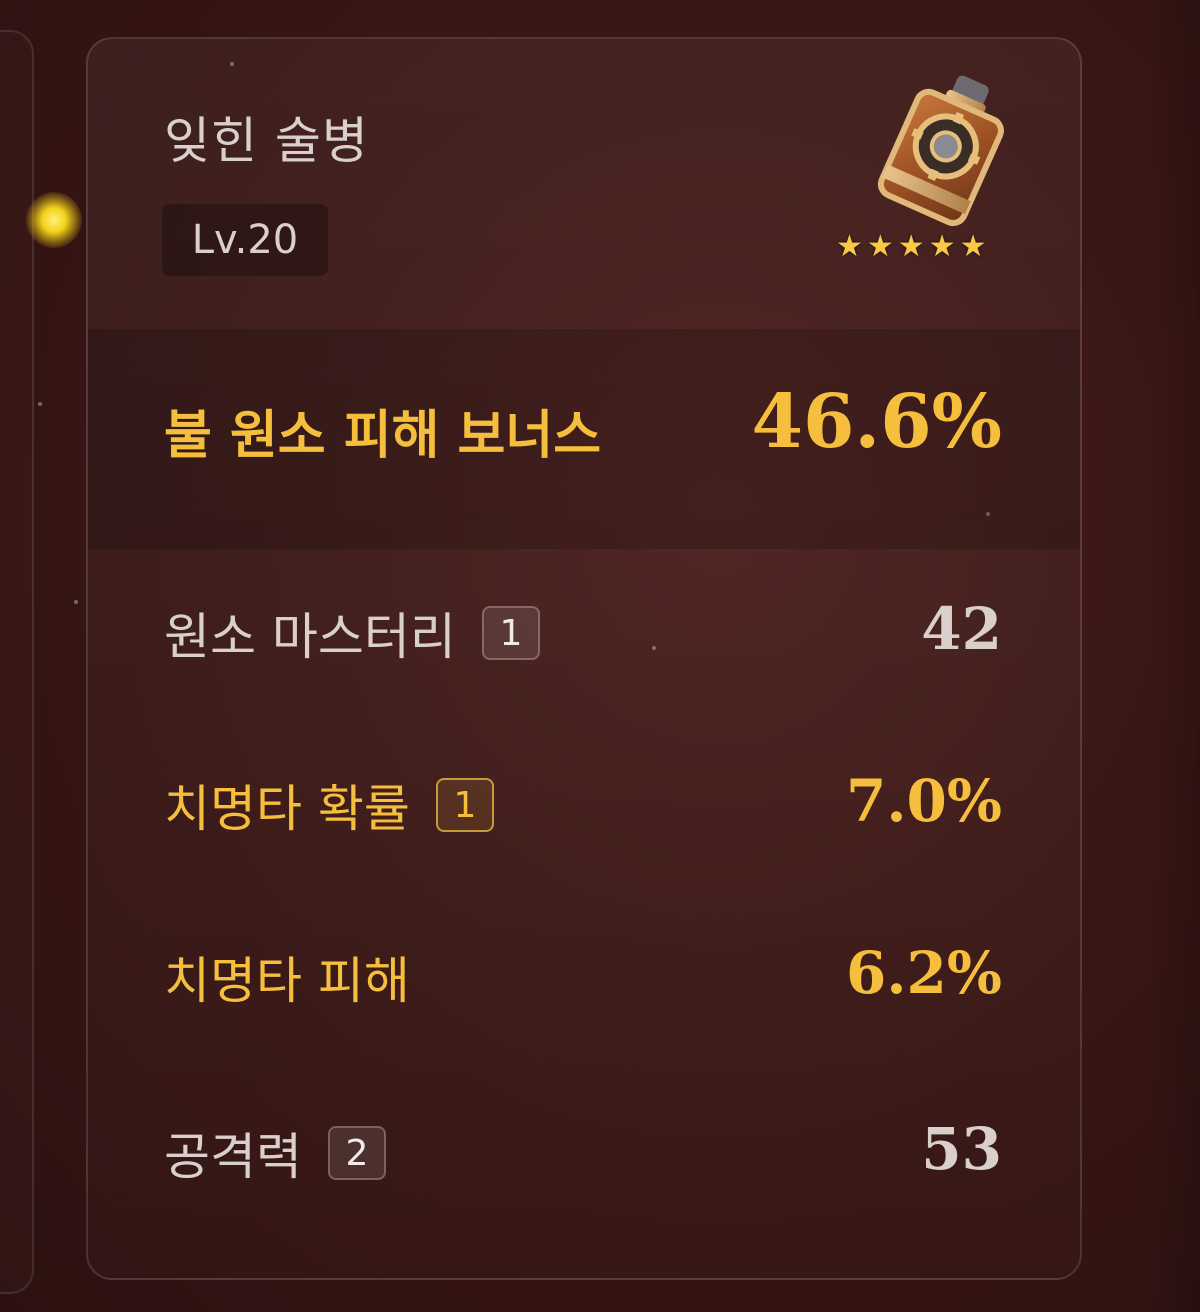  What do you see at coordinates (287, 809) in the screenshot?
I see `sub-stat-label: 치명타 확률` at bounding box center [287, 809].